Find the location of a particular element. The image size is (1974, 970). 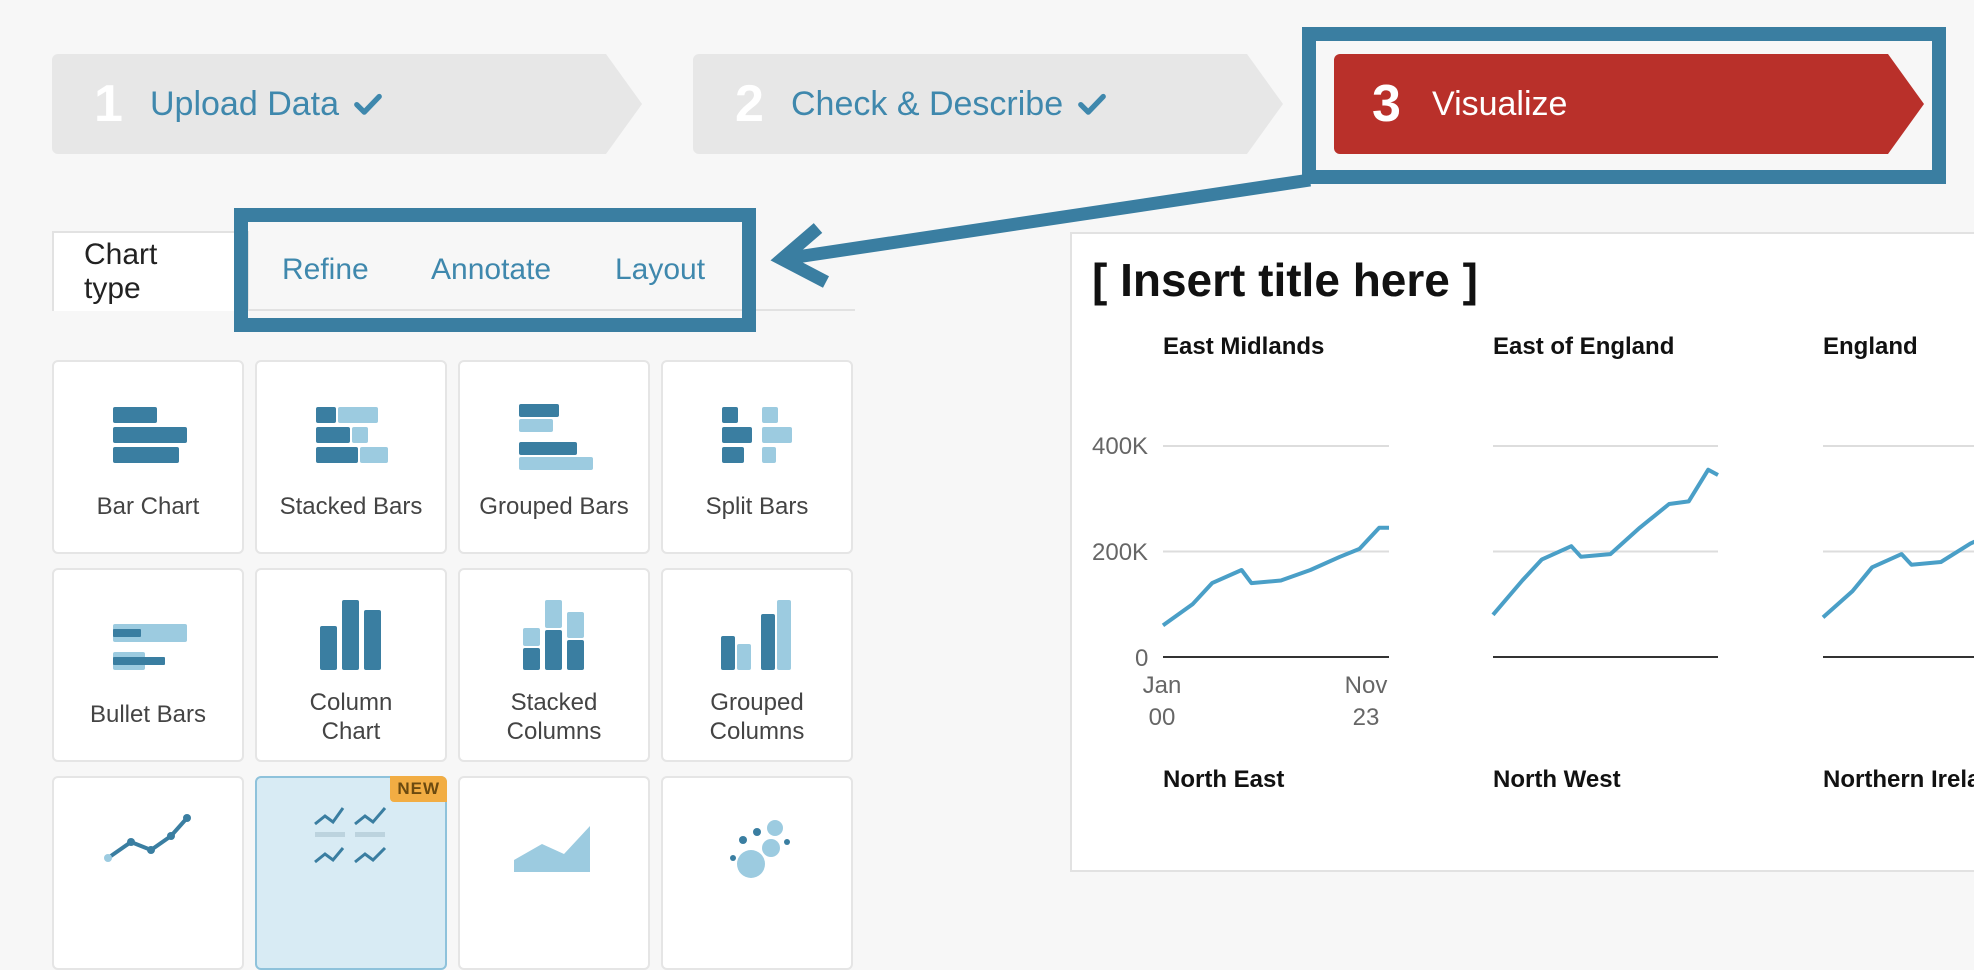

small-multiples-plot is located at coordinates (1567, 551).